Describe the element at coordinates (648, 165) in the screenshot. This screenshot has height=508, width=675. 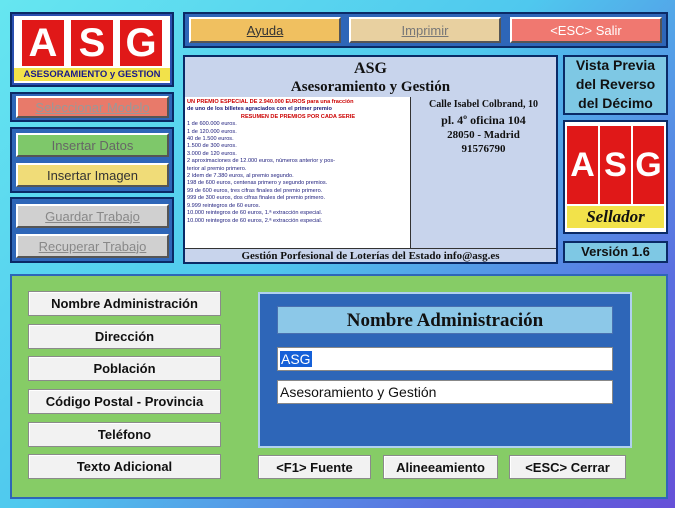
I see `stamp-letter-g: G` at that location.